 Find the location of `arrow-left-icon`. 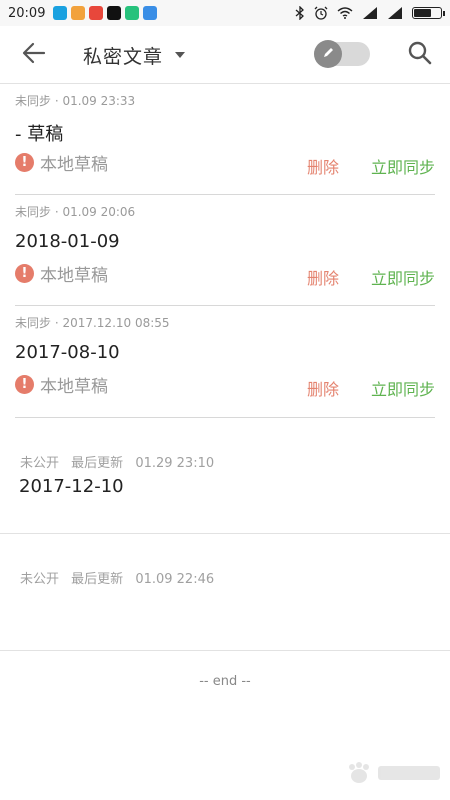

arrow-left-icon is located at coordinates (34, 55).